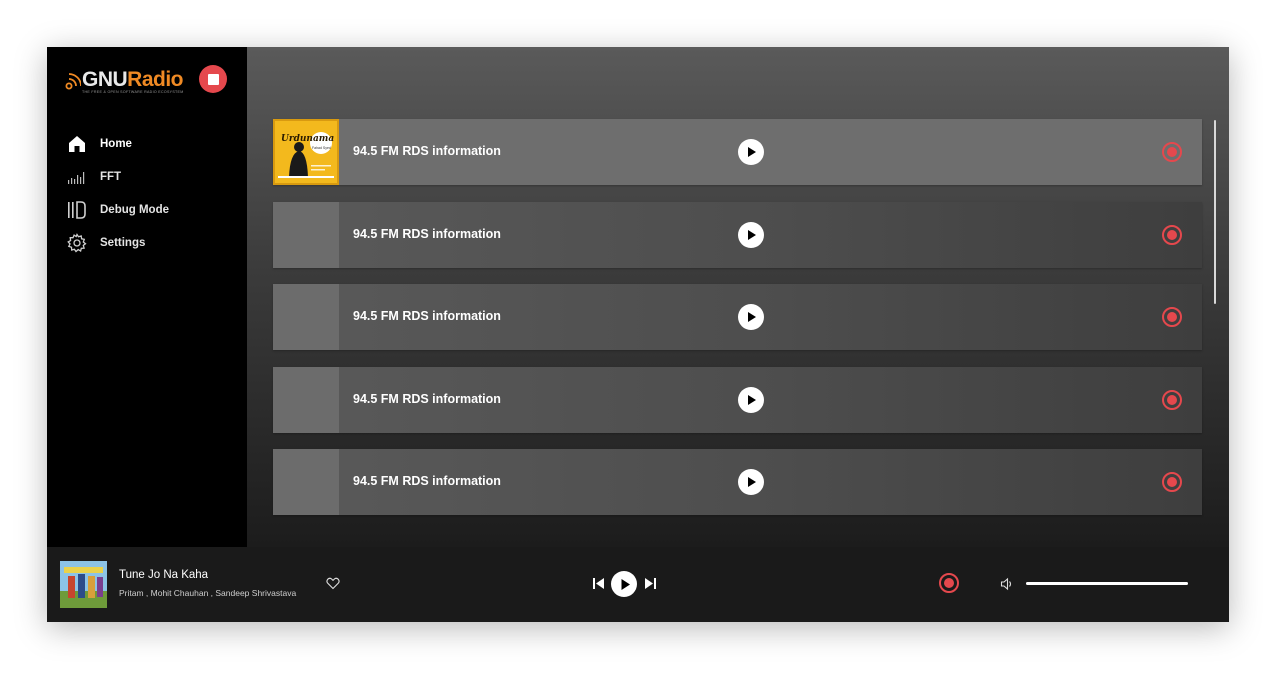 The image size is (1282, 675). What do you see at coordinates (77, 177) in the screenshot?
I see `signal-bars-icon` at bounding box center [77, 177].